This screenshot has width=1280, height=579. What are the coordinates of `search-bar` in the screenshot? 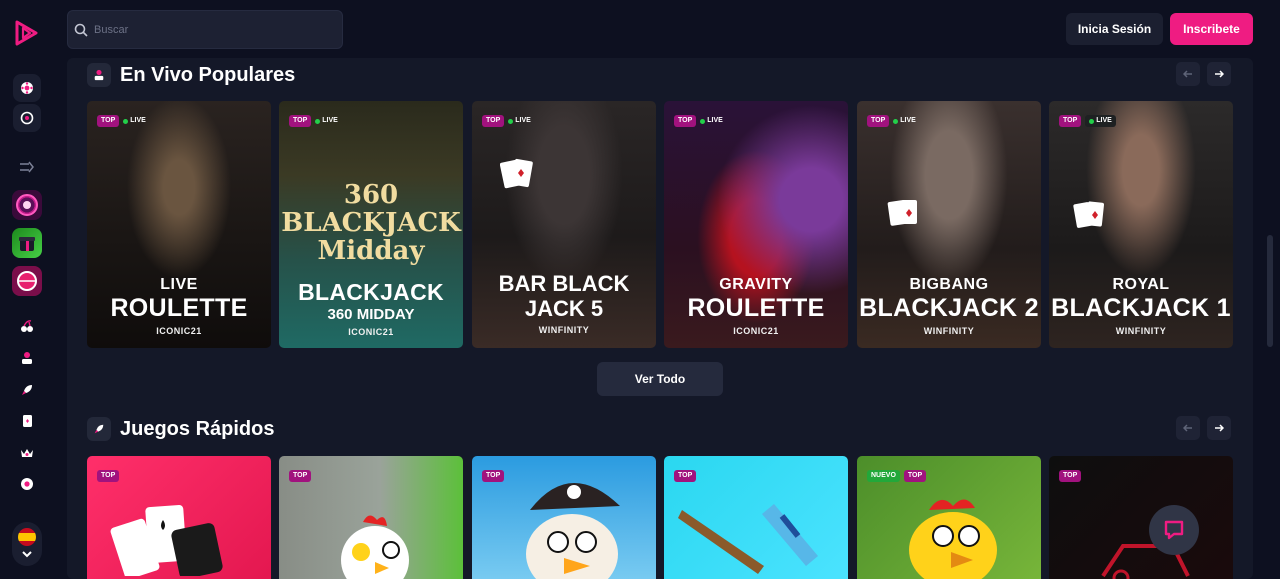 It's located at (205, 29).